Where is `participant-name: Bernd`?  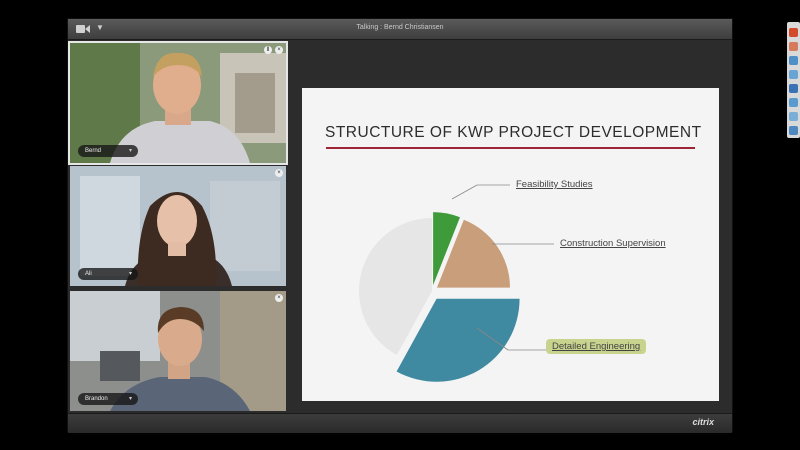 participant-name: Bernd is located at coordinates (93, 151).